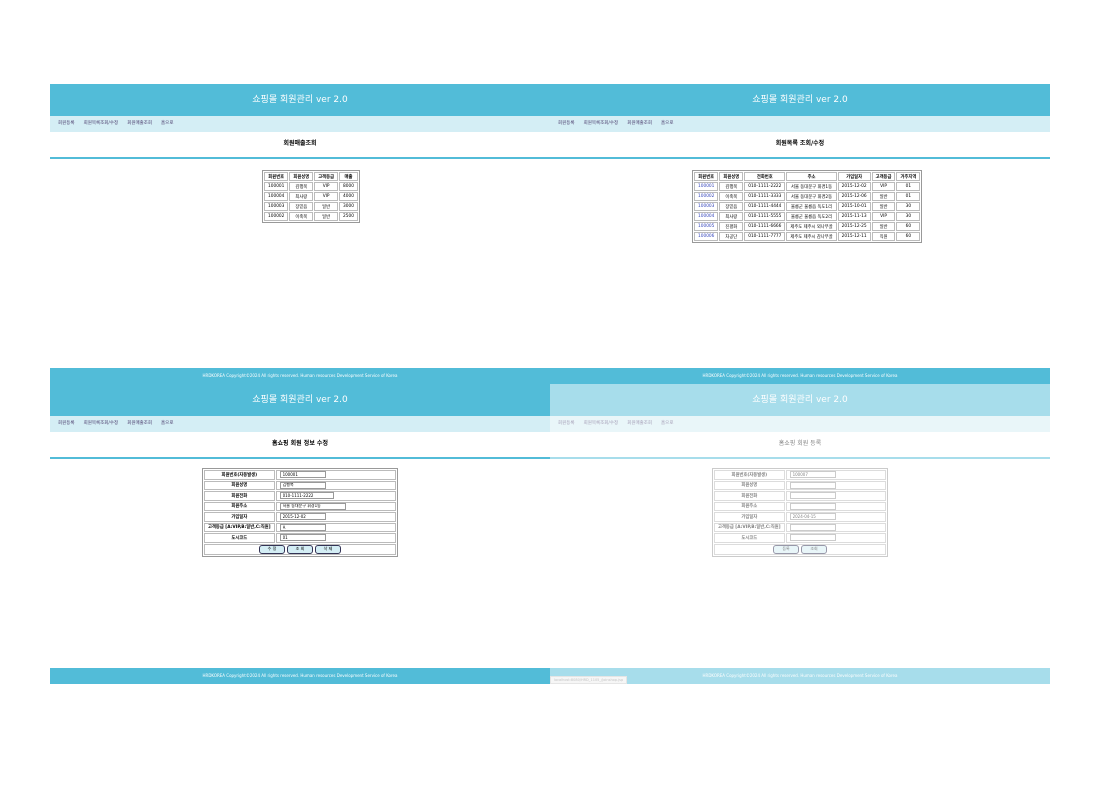  What do you see at coordinates (328, 549) in the screenshot?
I see `form-button-2: 삭 제` at bounding box center [328, 549].